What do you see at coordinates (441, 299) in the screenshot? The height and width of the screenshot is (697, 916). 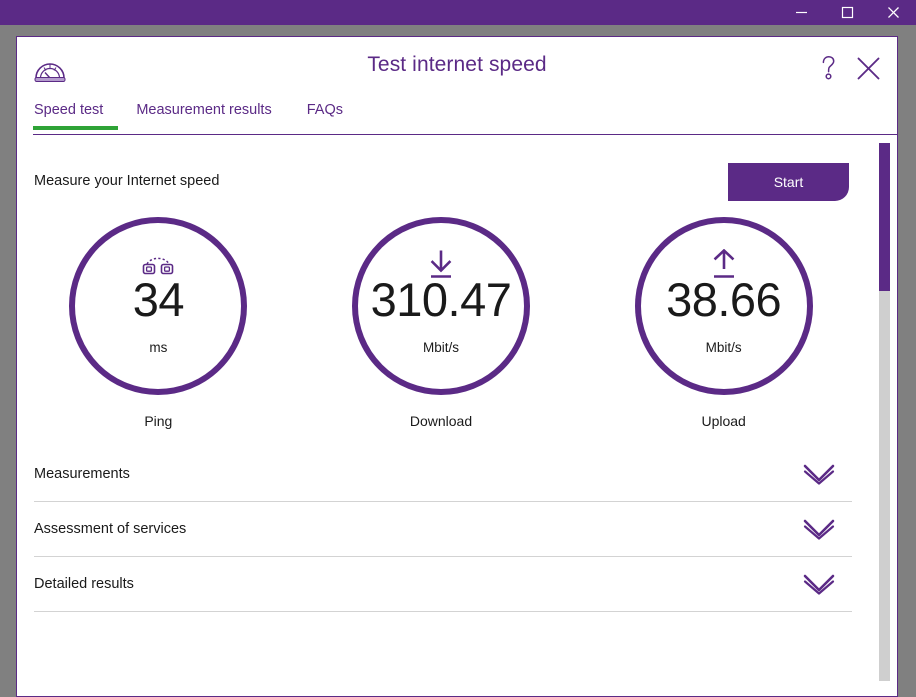 I see `gauge-value: 310.47` at bounding box center [441, 299].